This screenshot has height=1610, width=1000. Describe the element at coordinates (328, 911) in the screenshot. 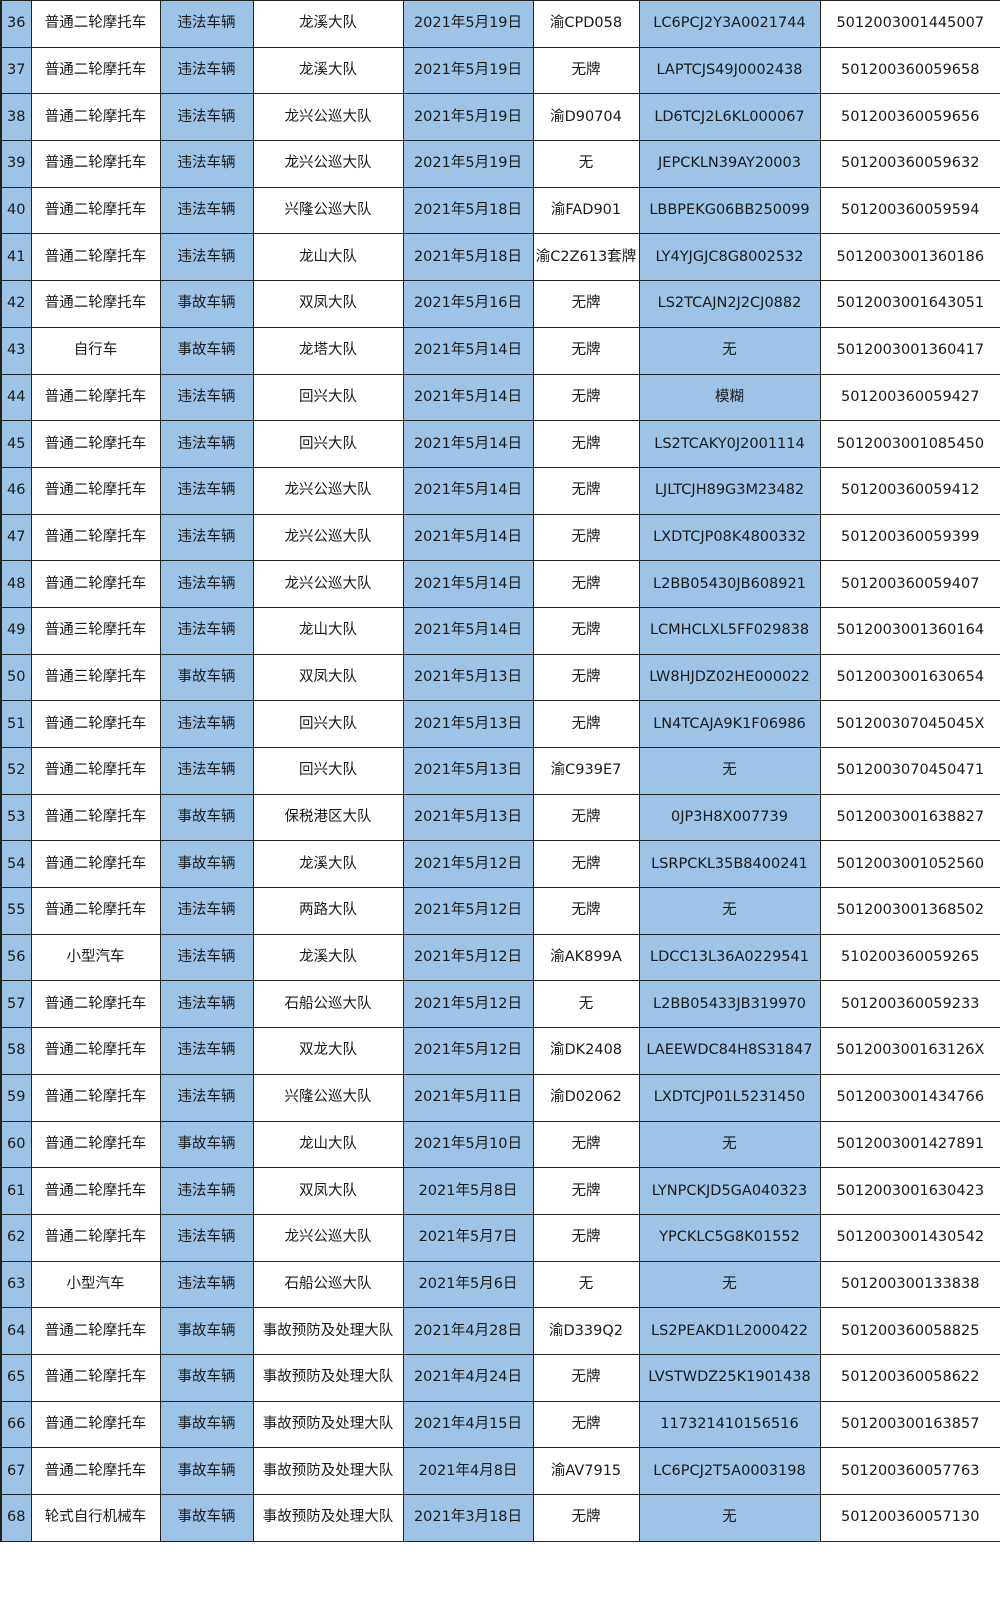

I see `unit-cell: 两路大队` at that location.